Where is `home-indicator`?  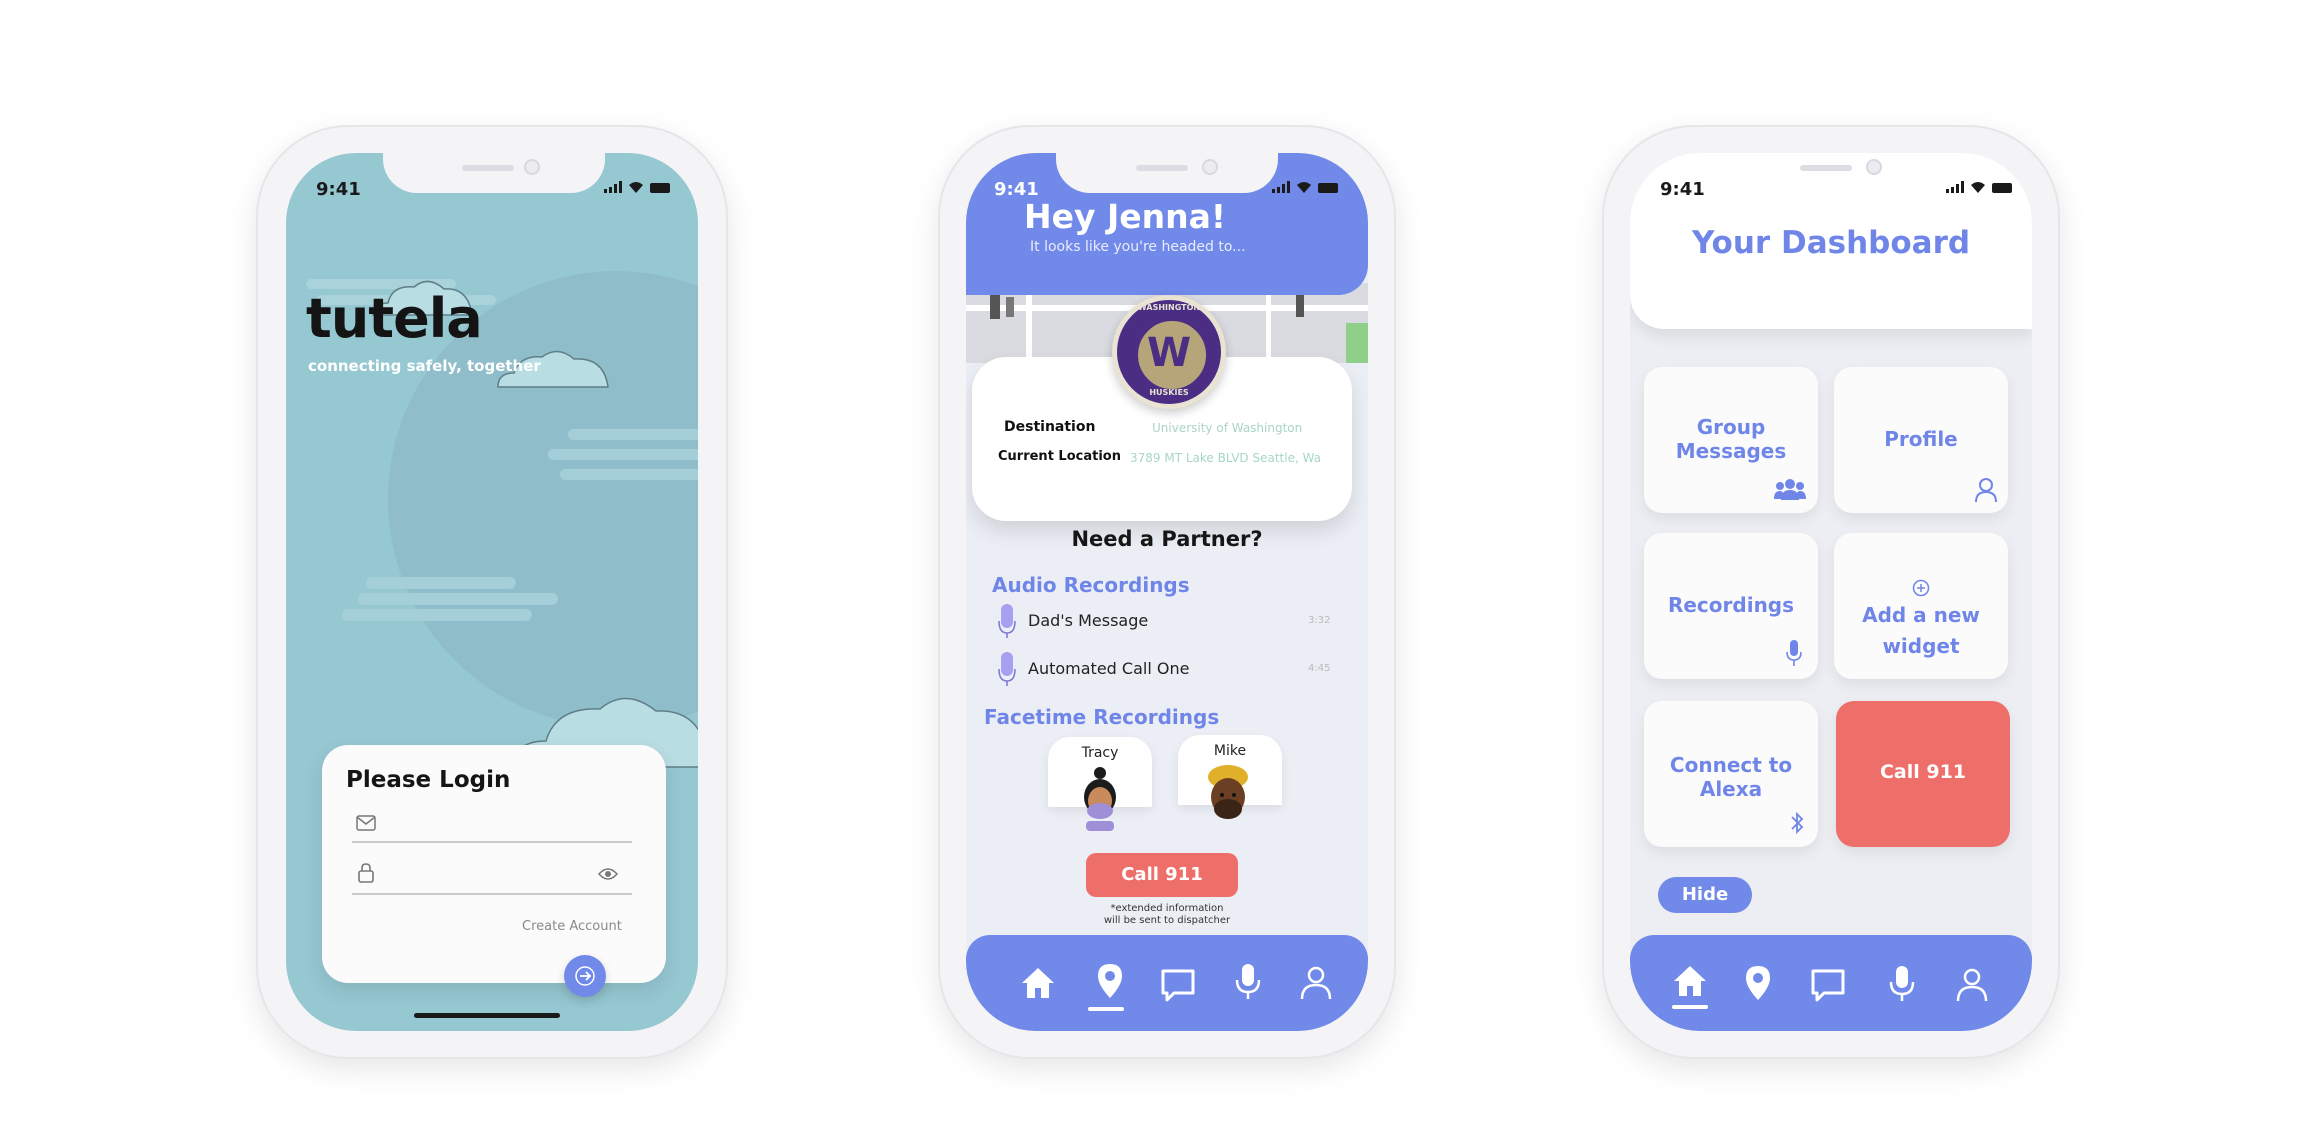 home-indicator is located at coordinates (487, 1015).